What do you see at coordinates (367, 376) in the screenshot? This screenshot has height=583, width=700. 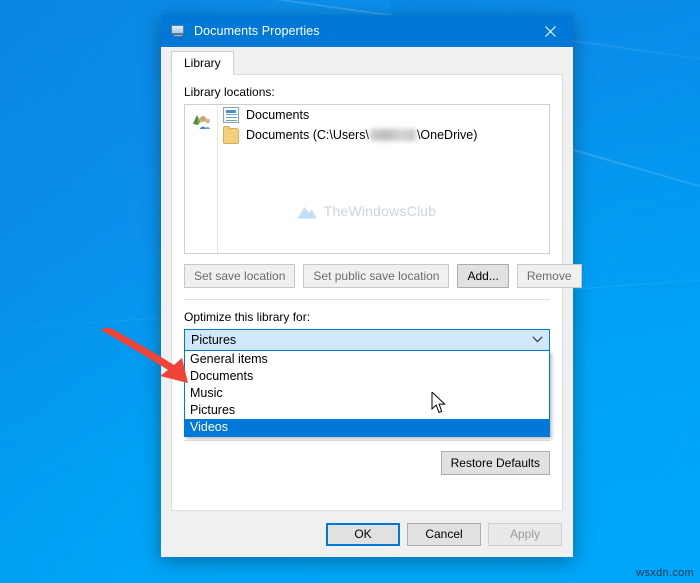 I see `dropdown-option-documents: Documents` at bounding box center [367, 376].